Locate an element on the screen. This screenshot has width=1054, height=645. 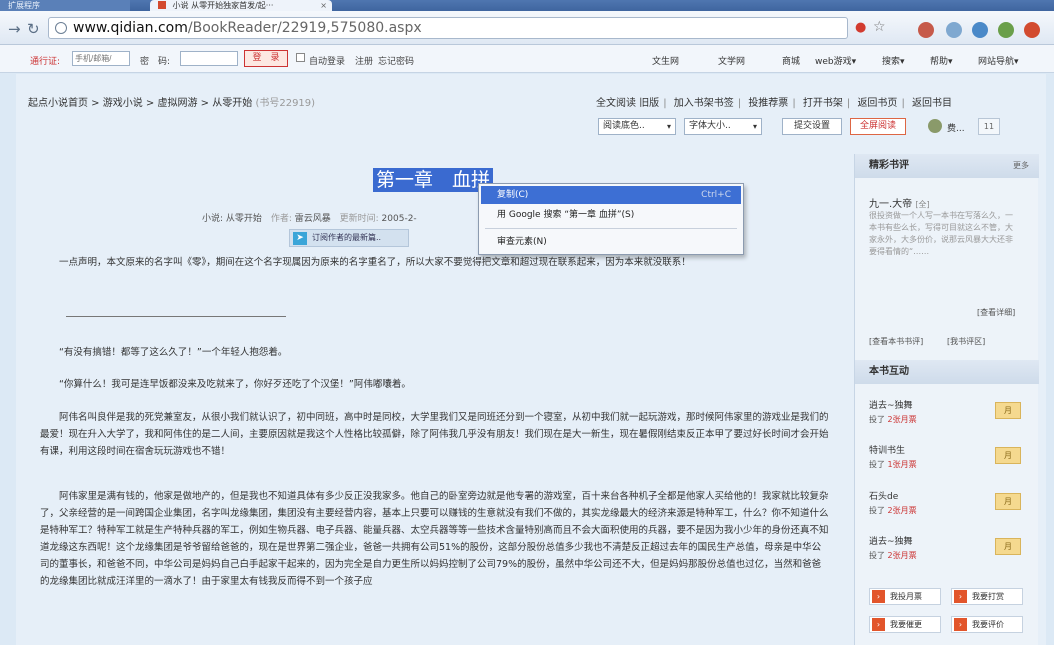
font-size-select: 字体大小.. ▾ is located at coordinates (723, 126).